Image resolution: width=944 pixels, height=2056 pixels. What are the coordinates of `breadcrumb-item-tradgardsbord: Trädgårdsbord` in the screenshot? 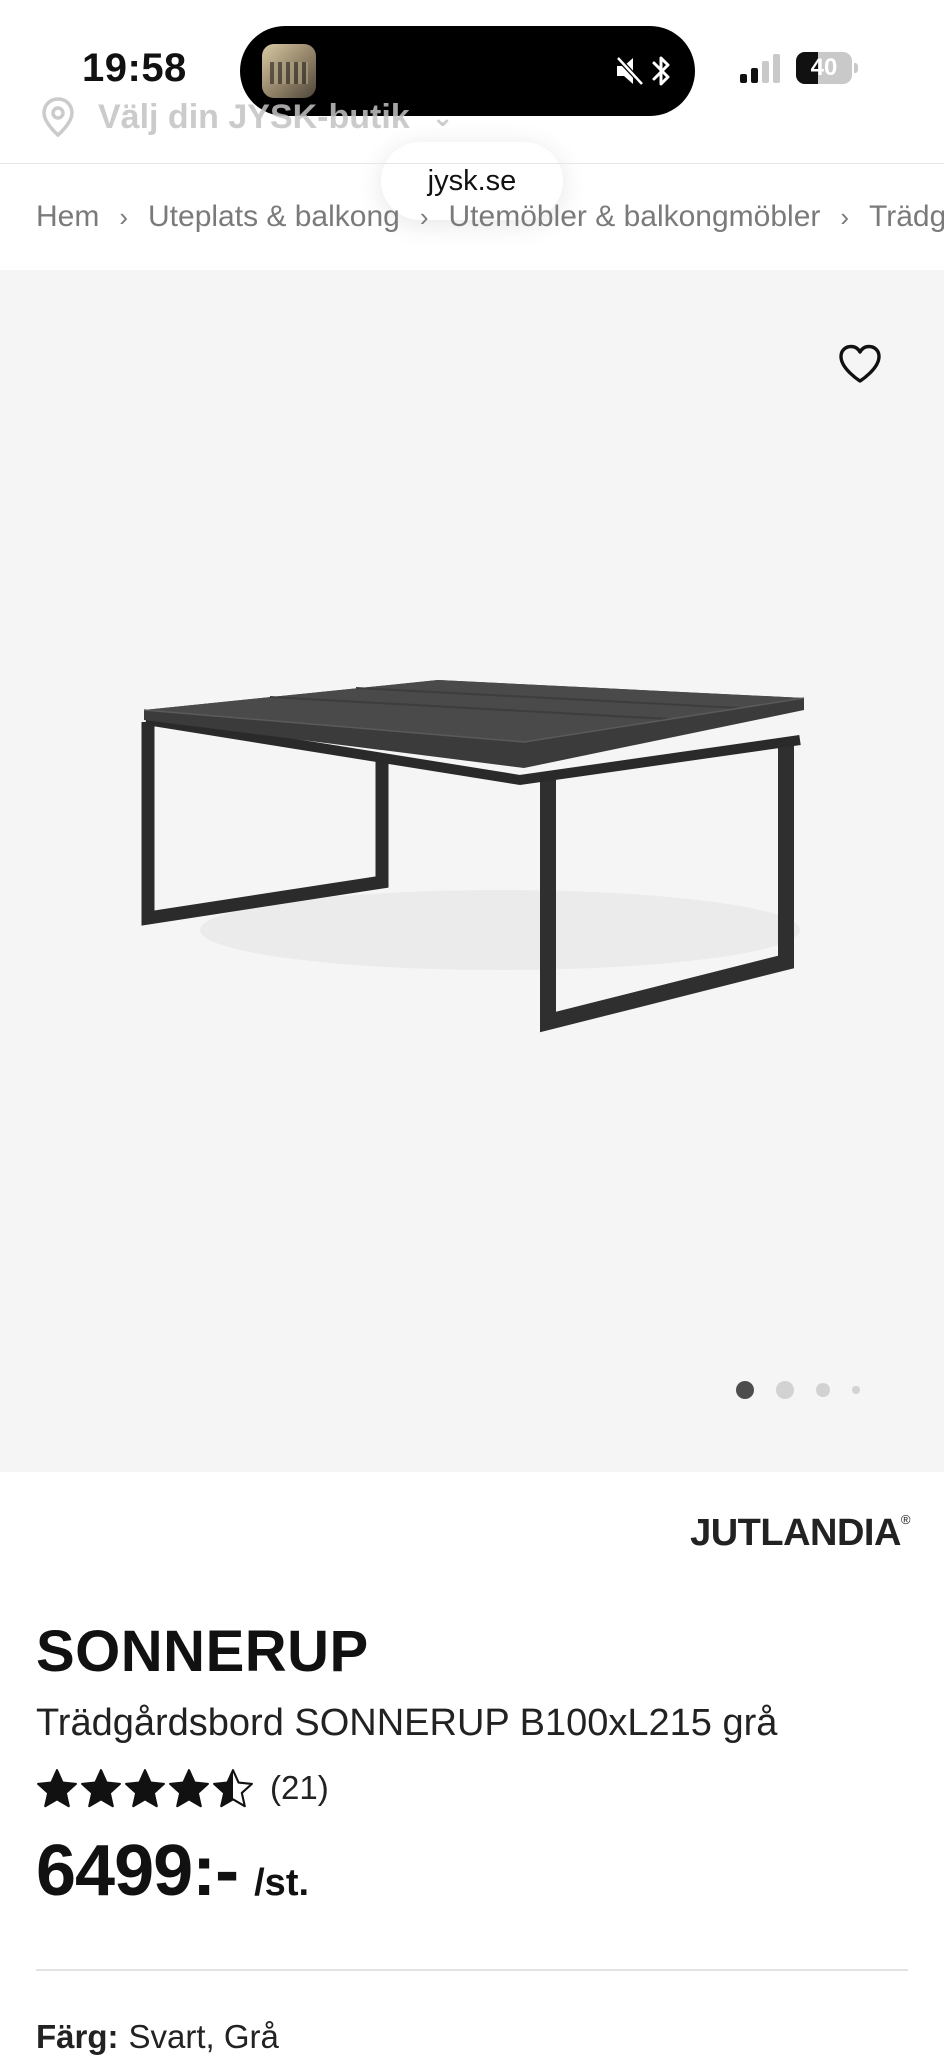 It's located at (906, 217).